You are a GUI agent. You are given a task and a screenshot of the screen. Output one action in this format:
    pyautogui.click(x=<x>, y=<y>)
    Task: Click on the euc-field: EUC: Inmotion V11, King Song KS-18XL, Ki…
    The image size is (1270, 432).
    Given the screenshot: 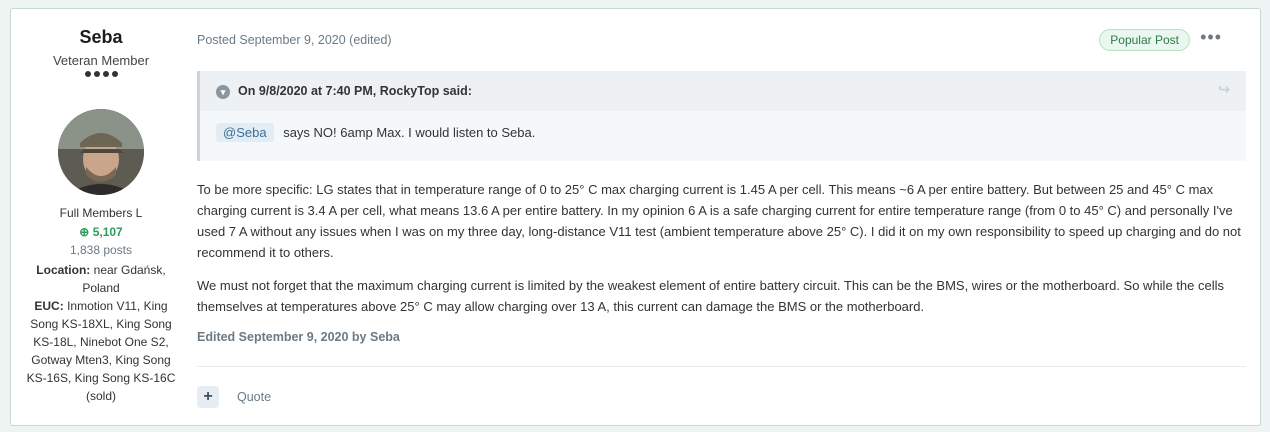 What is the action you would take?
    pyautogui.click(x=101, y=351)
    